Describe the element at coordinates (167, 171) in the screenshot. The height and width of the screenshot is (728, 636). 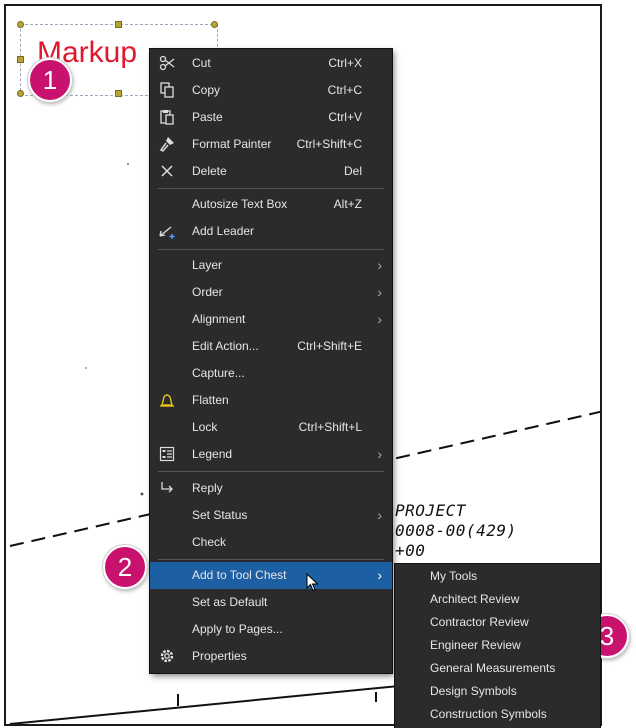
I see `close-icon` at that location.